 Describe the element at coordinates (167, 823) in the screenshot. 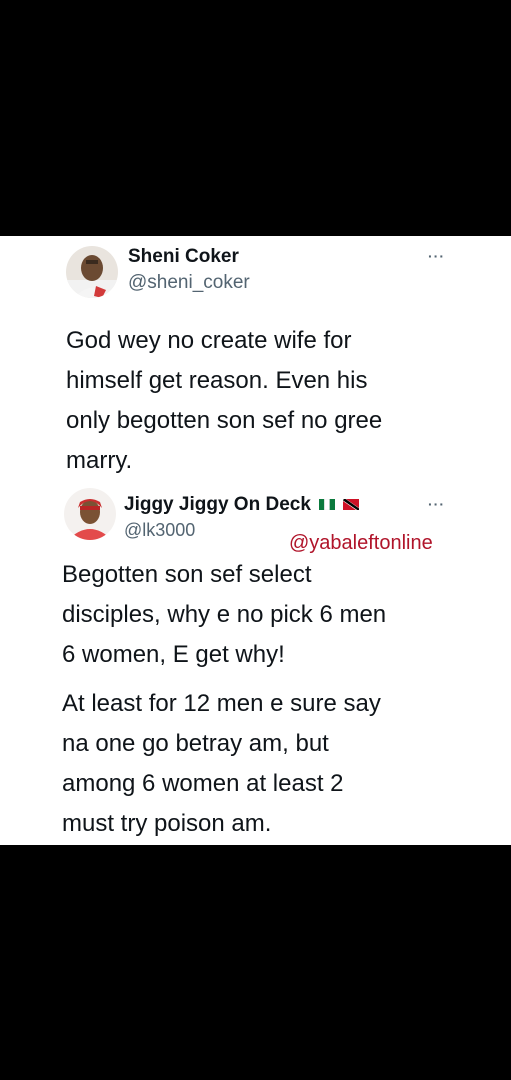

I see `reply-text-line: must try poison am.` at that location.